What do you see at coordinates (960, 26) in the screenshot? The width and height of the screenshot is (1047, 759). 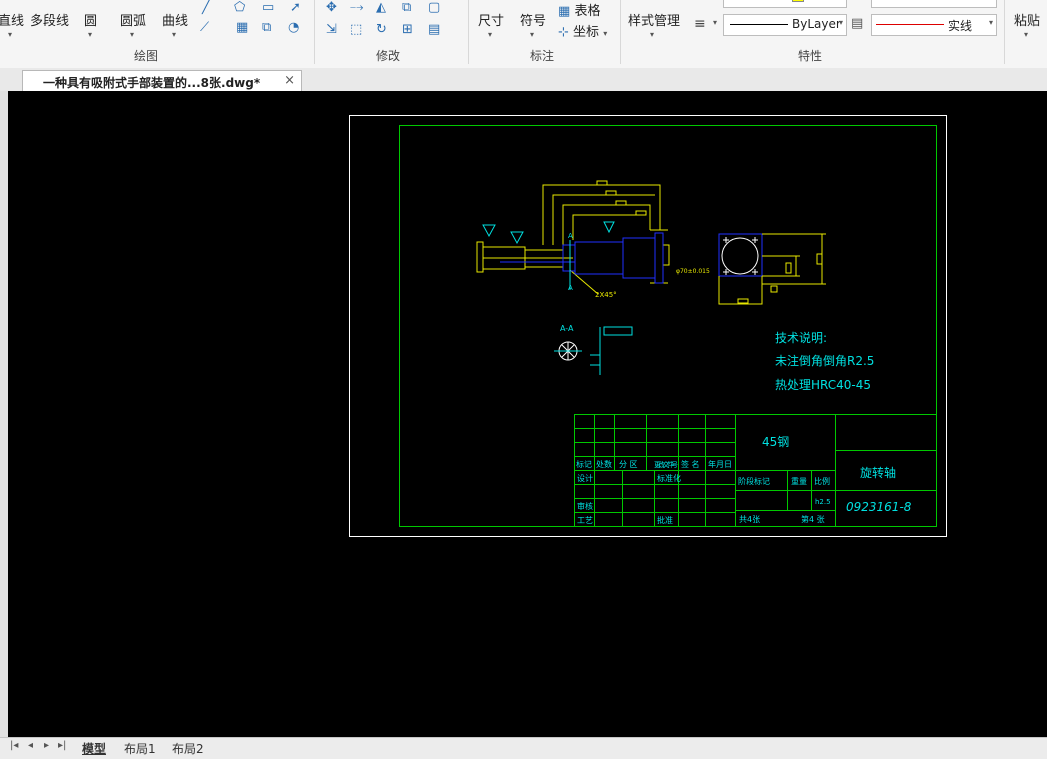 I see `linetype-value: 实线` at bounding box center [960, 26].